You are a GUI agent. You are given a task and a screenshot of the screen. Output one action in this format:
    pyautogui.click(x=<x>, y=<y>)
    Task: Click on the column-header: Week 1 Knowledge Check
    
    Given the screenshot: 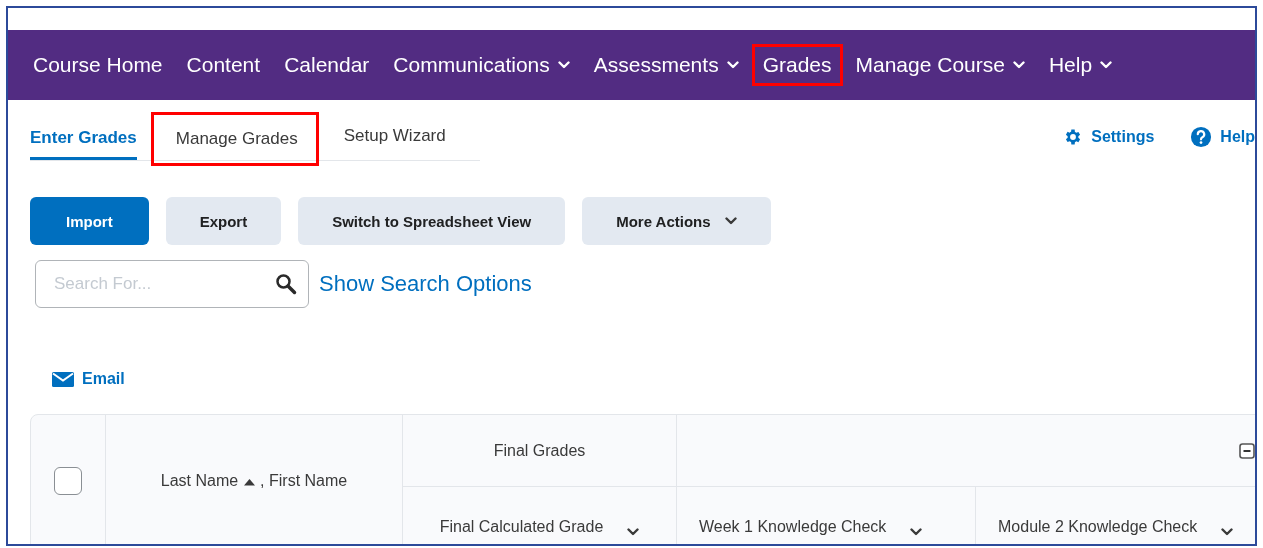 What is the action you would take?
    pyautogui.click(x=793, y=527)
    